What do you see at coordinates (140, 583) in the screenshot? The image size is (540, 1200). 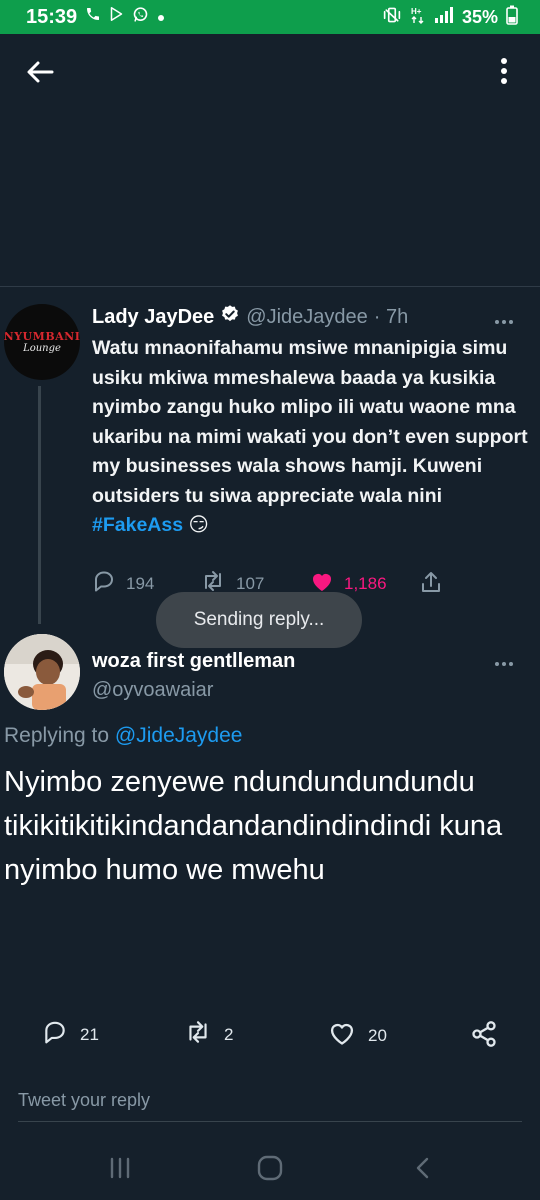 I see `reply-count: 194` at bounding box center [140, 583].